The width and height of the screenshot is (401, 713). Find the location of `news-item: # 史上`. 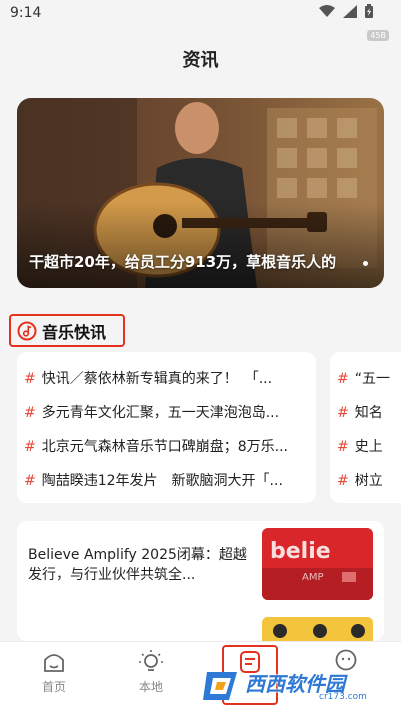

news-item: # 史上 is located at coordinates (360, 446).